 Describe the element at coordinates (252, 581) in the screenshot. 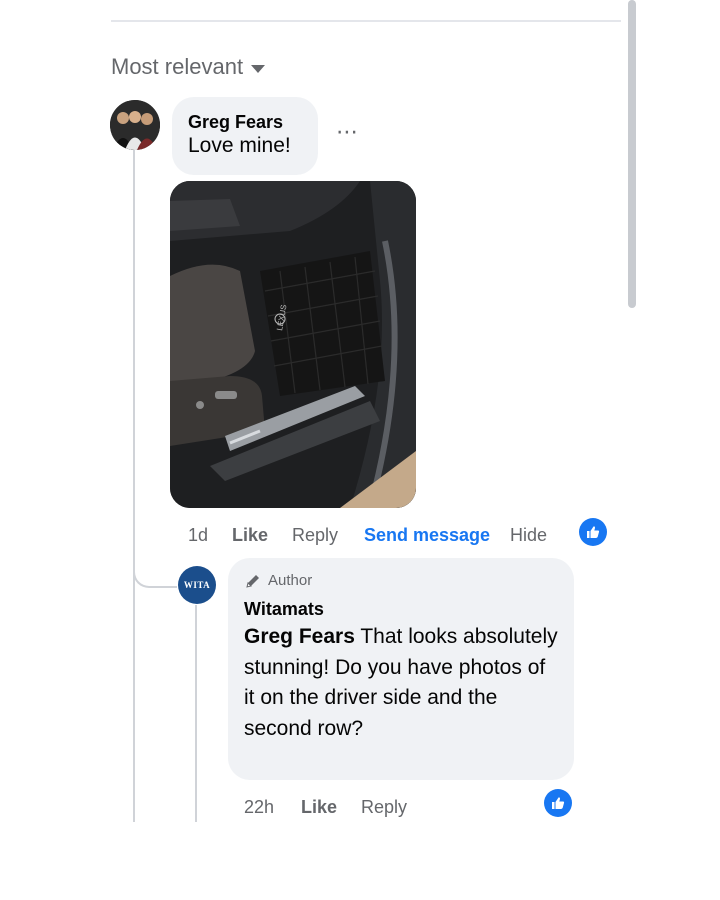

I see `pencil-icon` at that location.